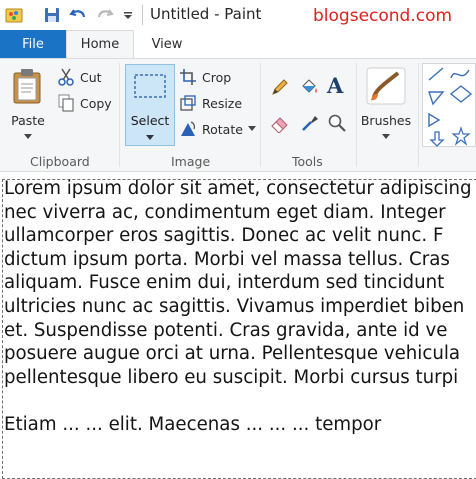 The height and width of the screenshot is (479, 476). Describe the element at coordinates (386, 86) in the screenshot. I see `brushes-icon` at that location.